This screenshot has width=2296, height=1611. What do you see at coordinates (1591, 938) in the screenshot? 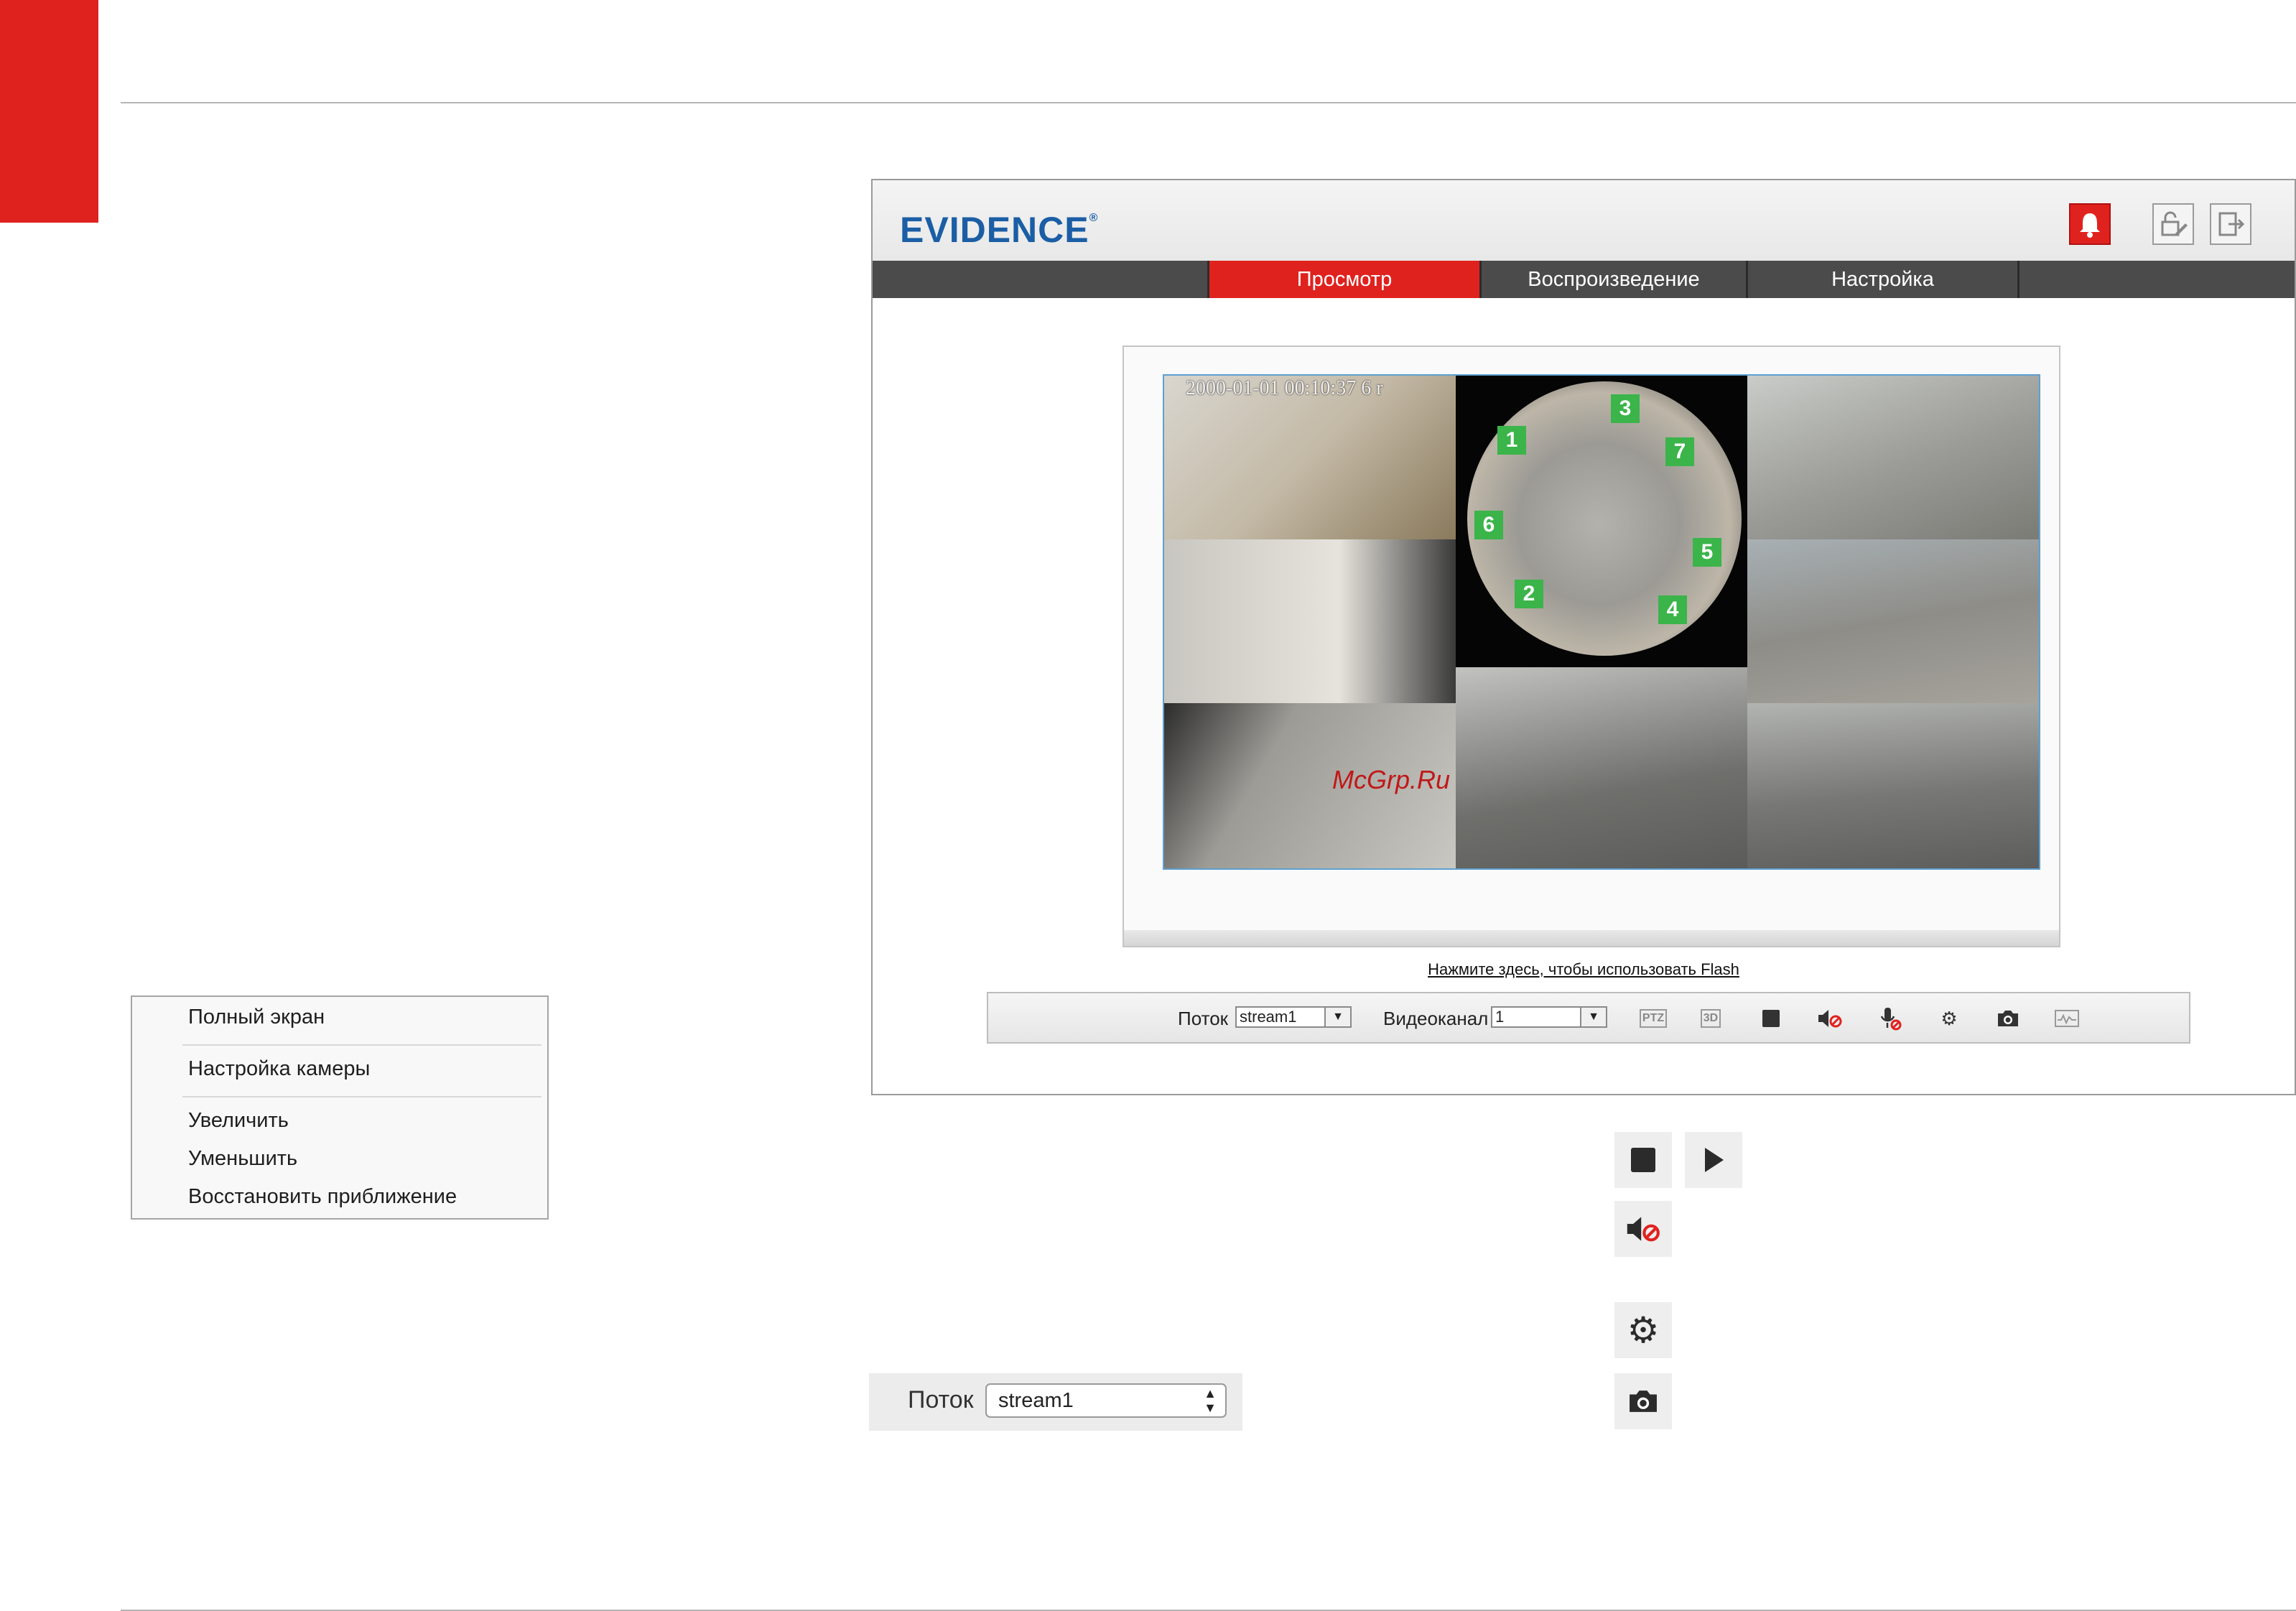
I see `viewer-status-strip` at bounding box center [1591, 938].